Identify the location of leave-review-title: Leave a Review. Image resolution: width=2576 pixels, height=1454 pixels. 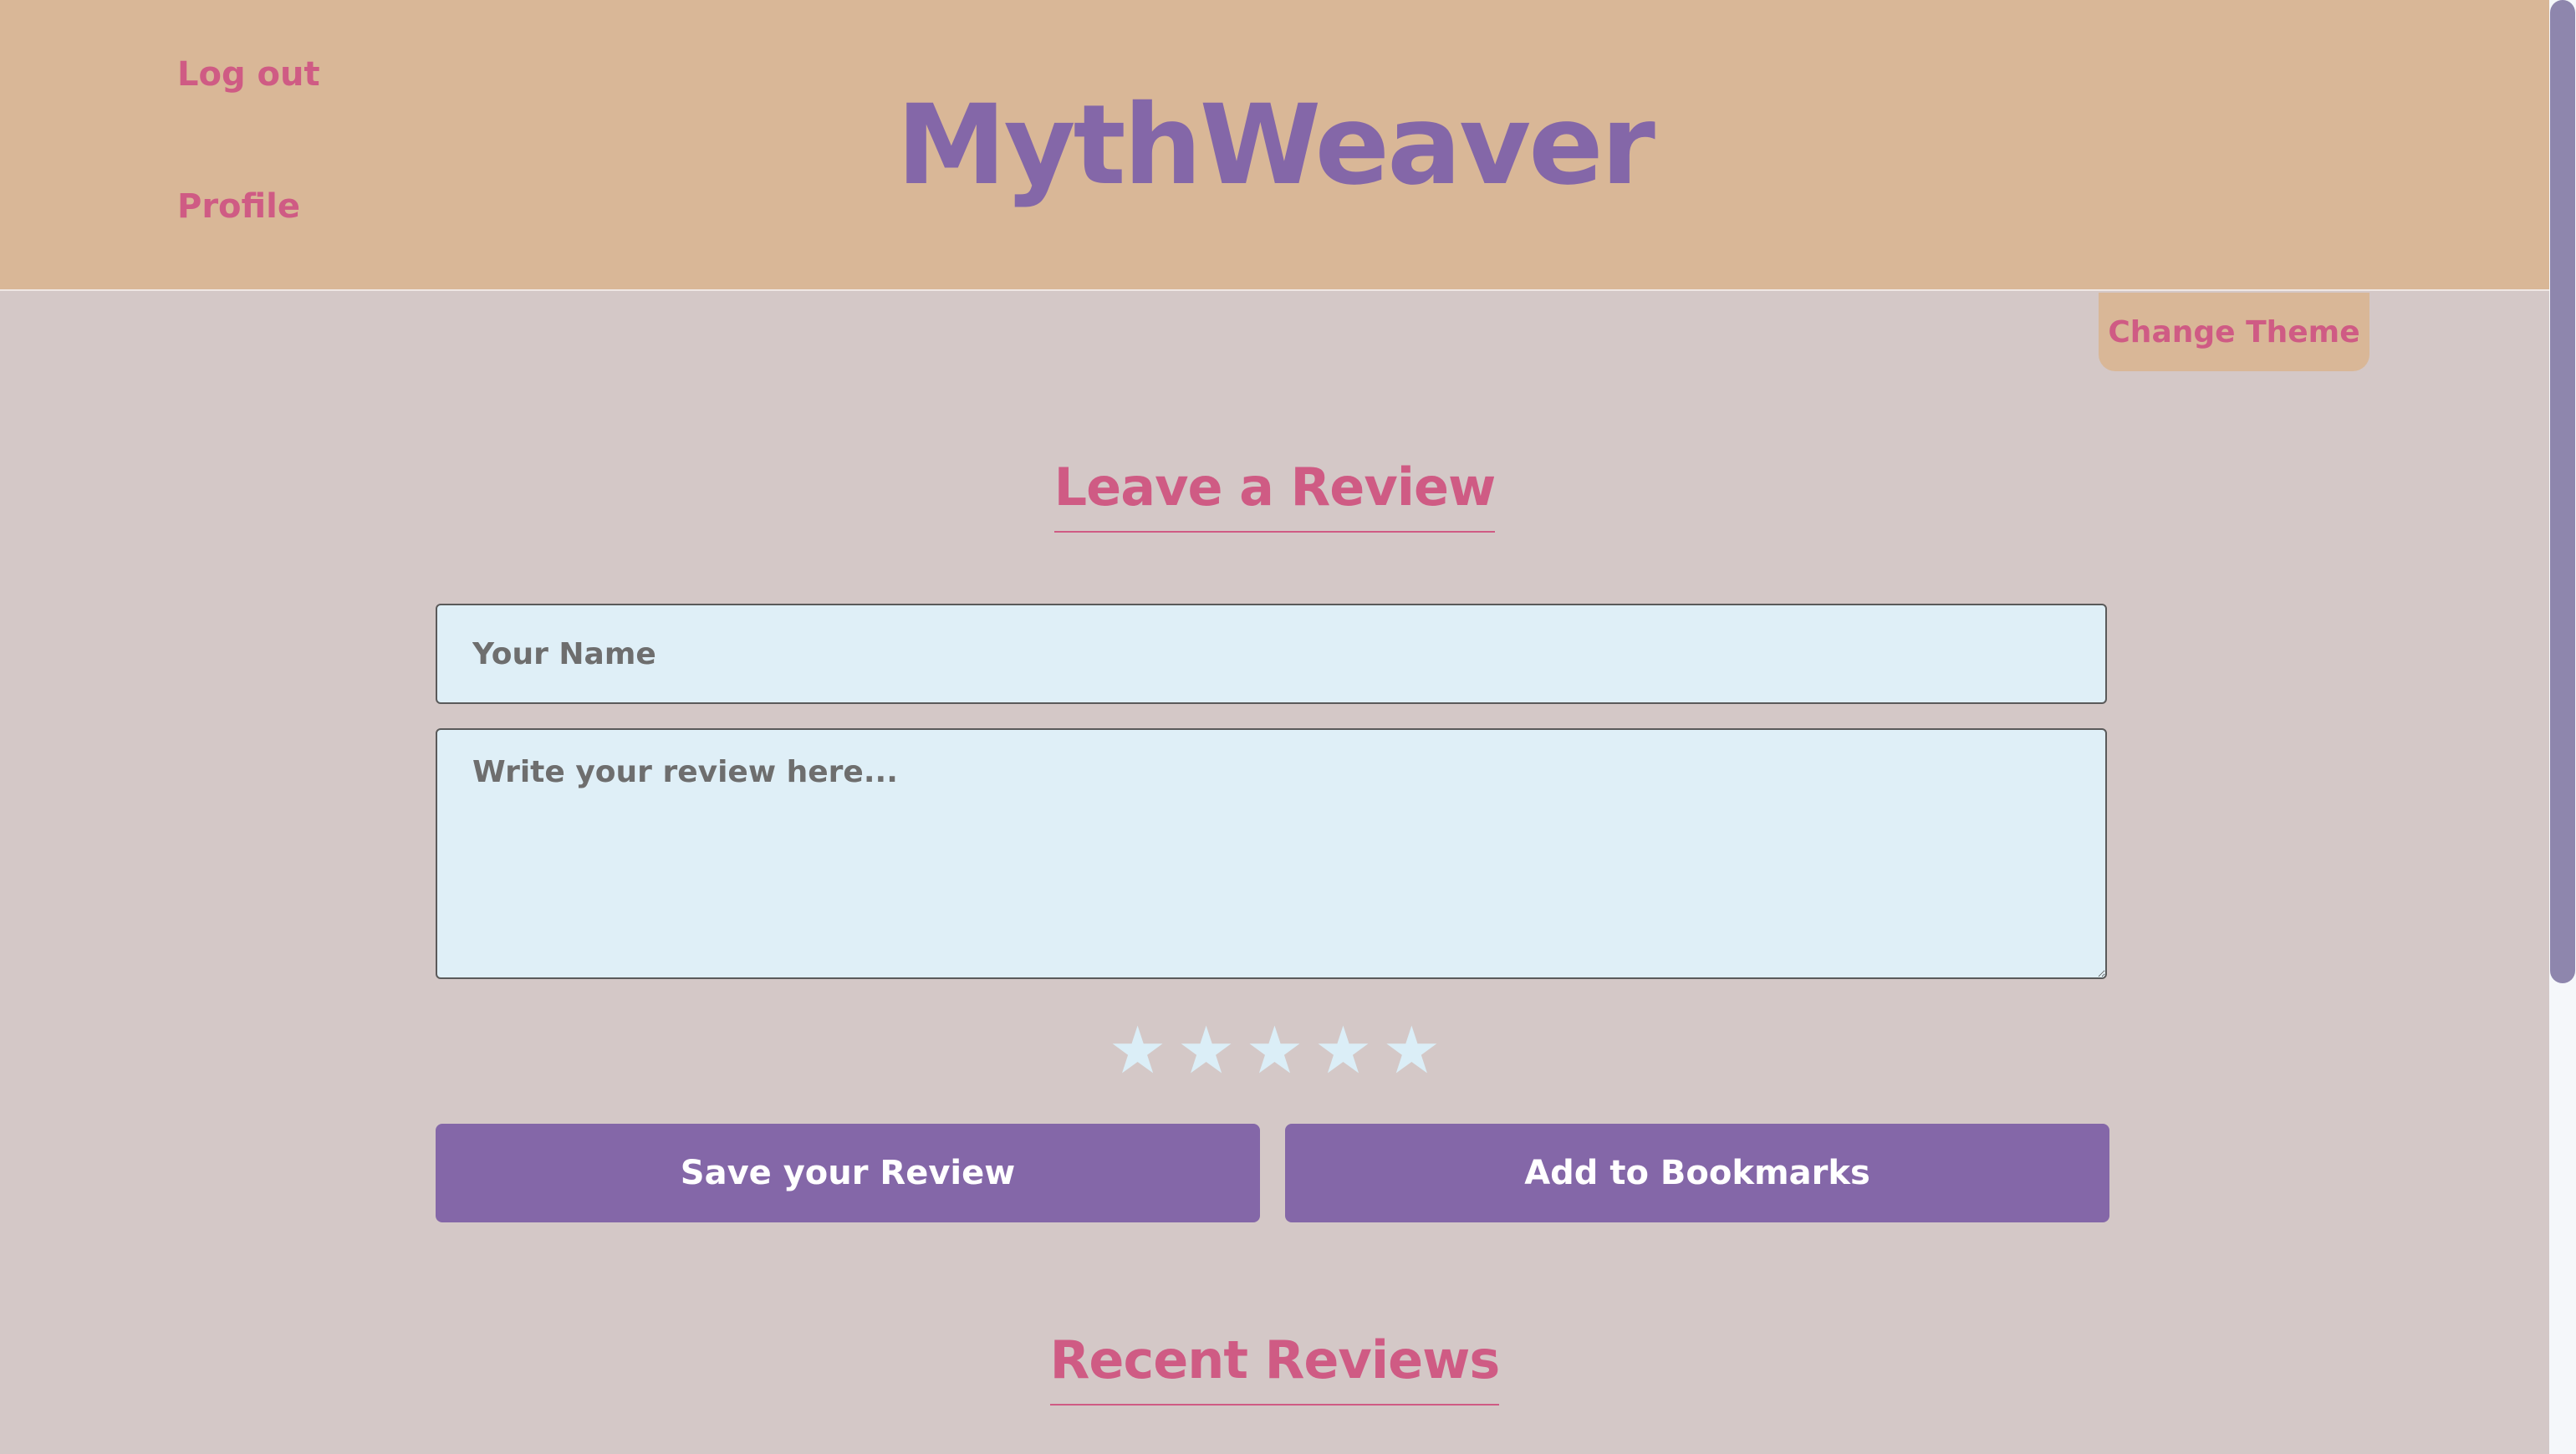
(1274, 495).